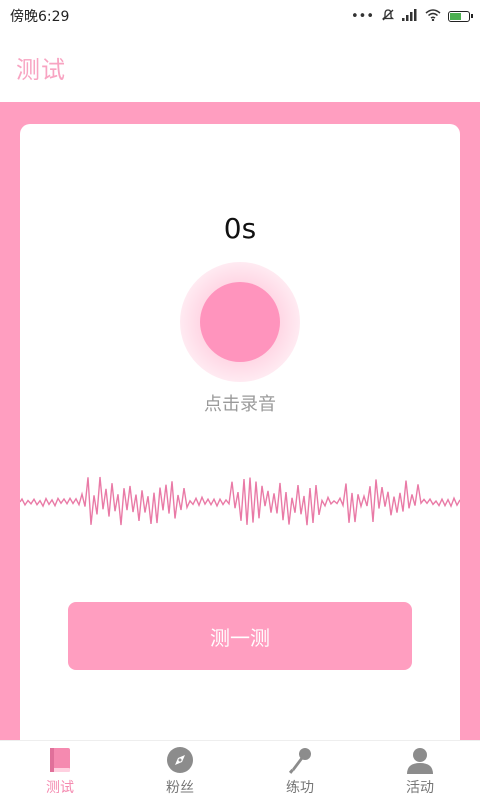 The height and width of the screenshot is (801, 480). Describe the element at coordinates (388, 16) in the screenshot. I see `mute-icon` at that location.